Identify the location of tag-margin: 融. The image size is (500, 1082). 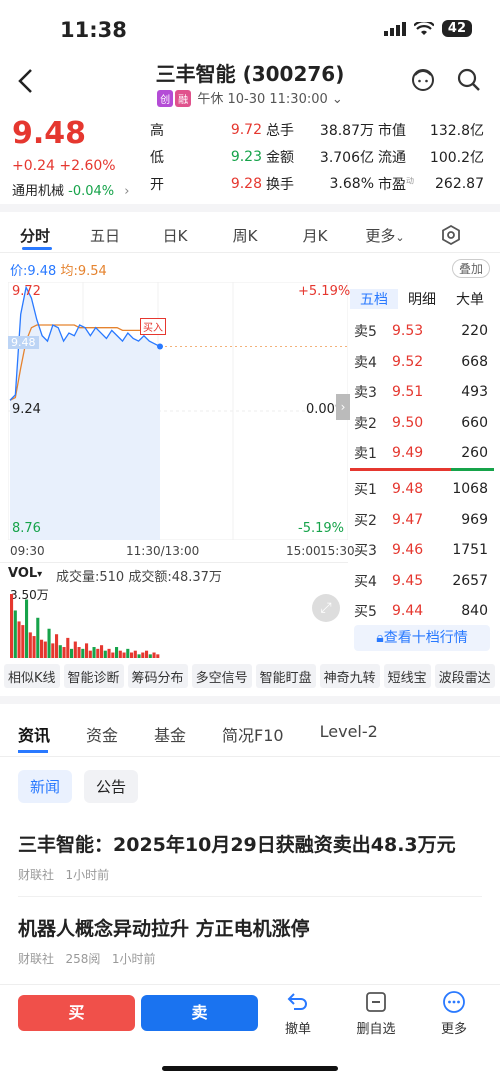
(183, 98).